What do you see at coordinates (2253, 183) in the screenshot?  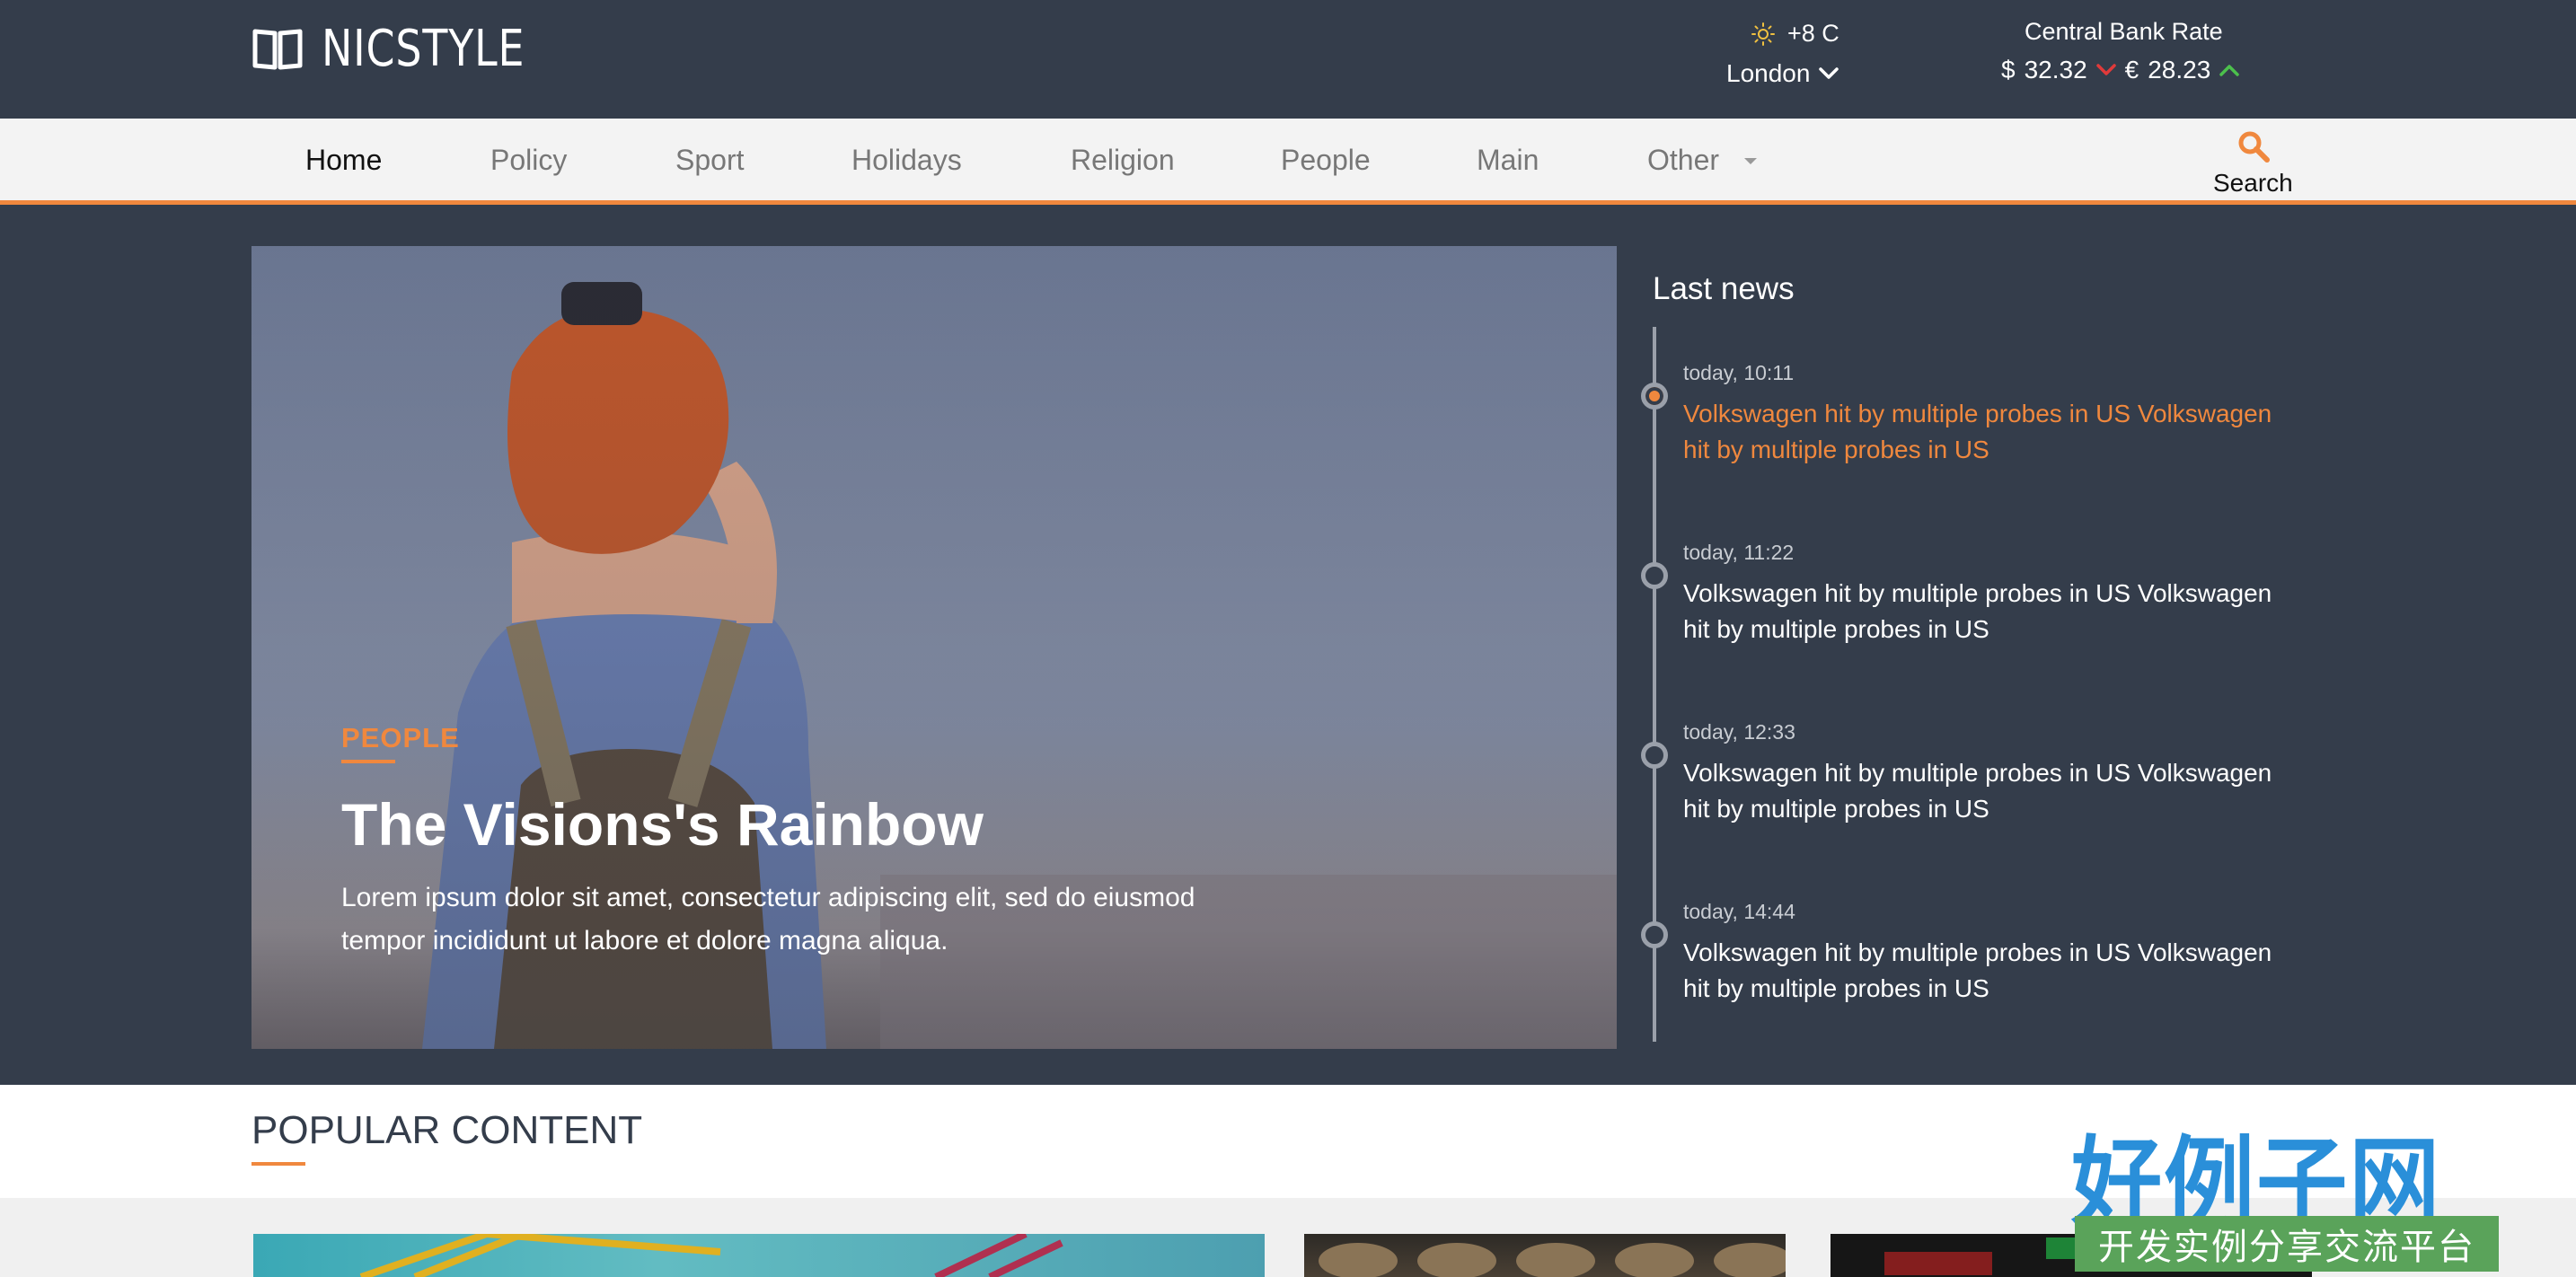 I see `search-label: Search` at bounding box center [2253, 183].